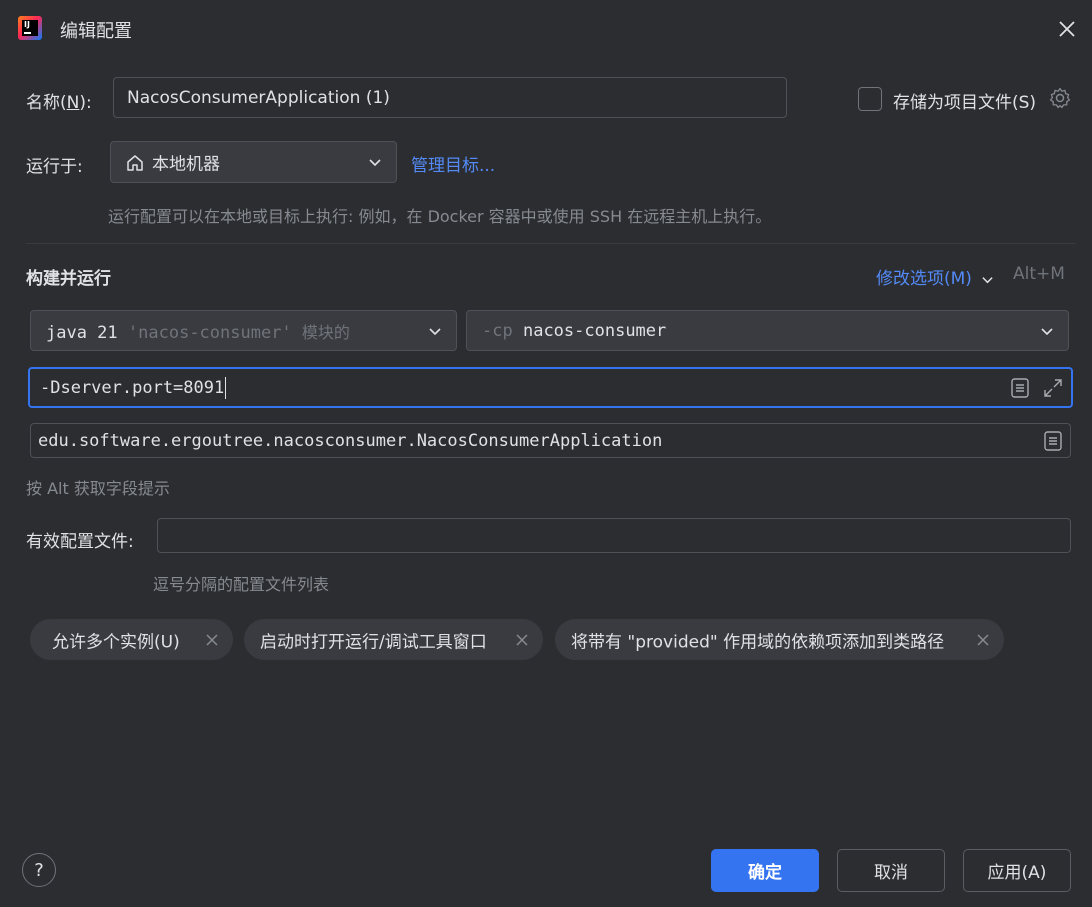 The image size is (1092, 907). I want to click on intellij-idea-icon: IJ, so click(30, 28).